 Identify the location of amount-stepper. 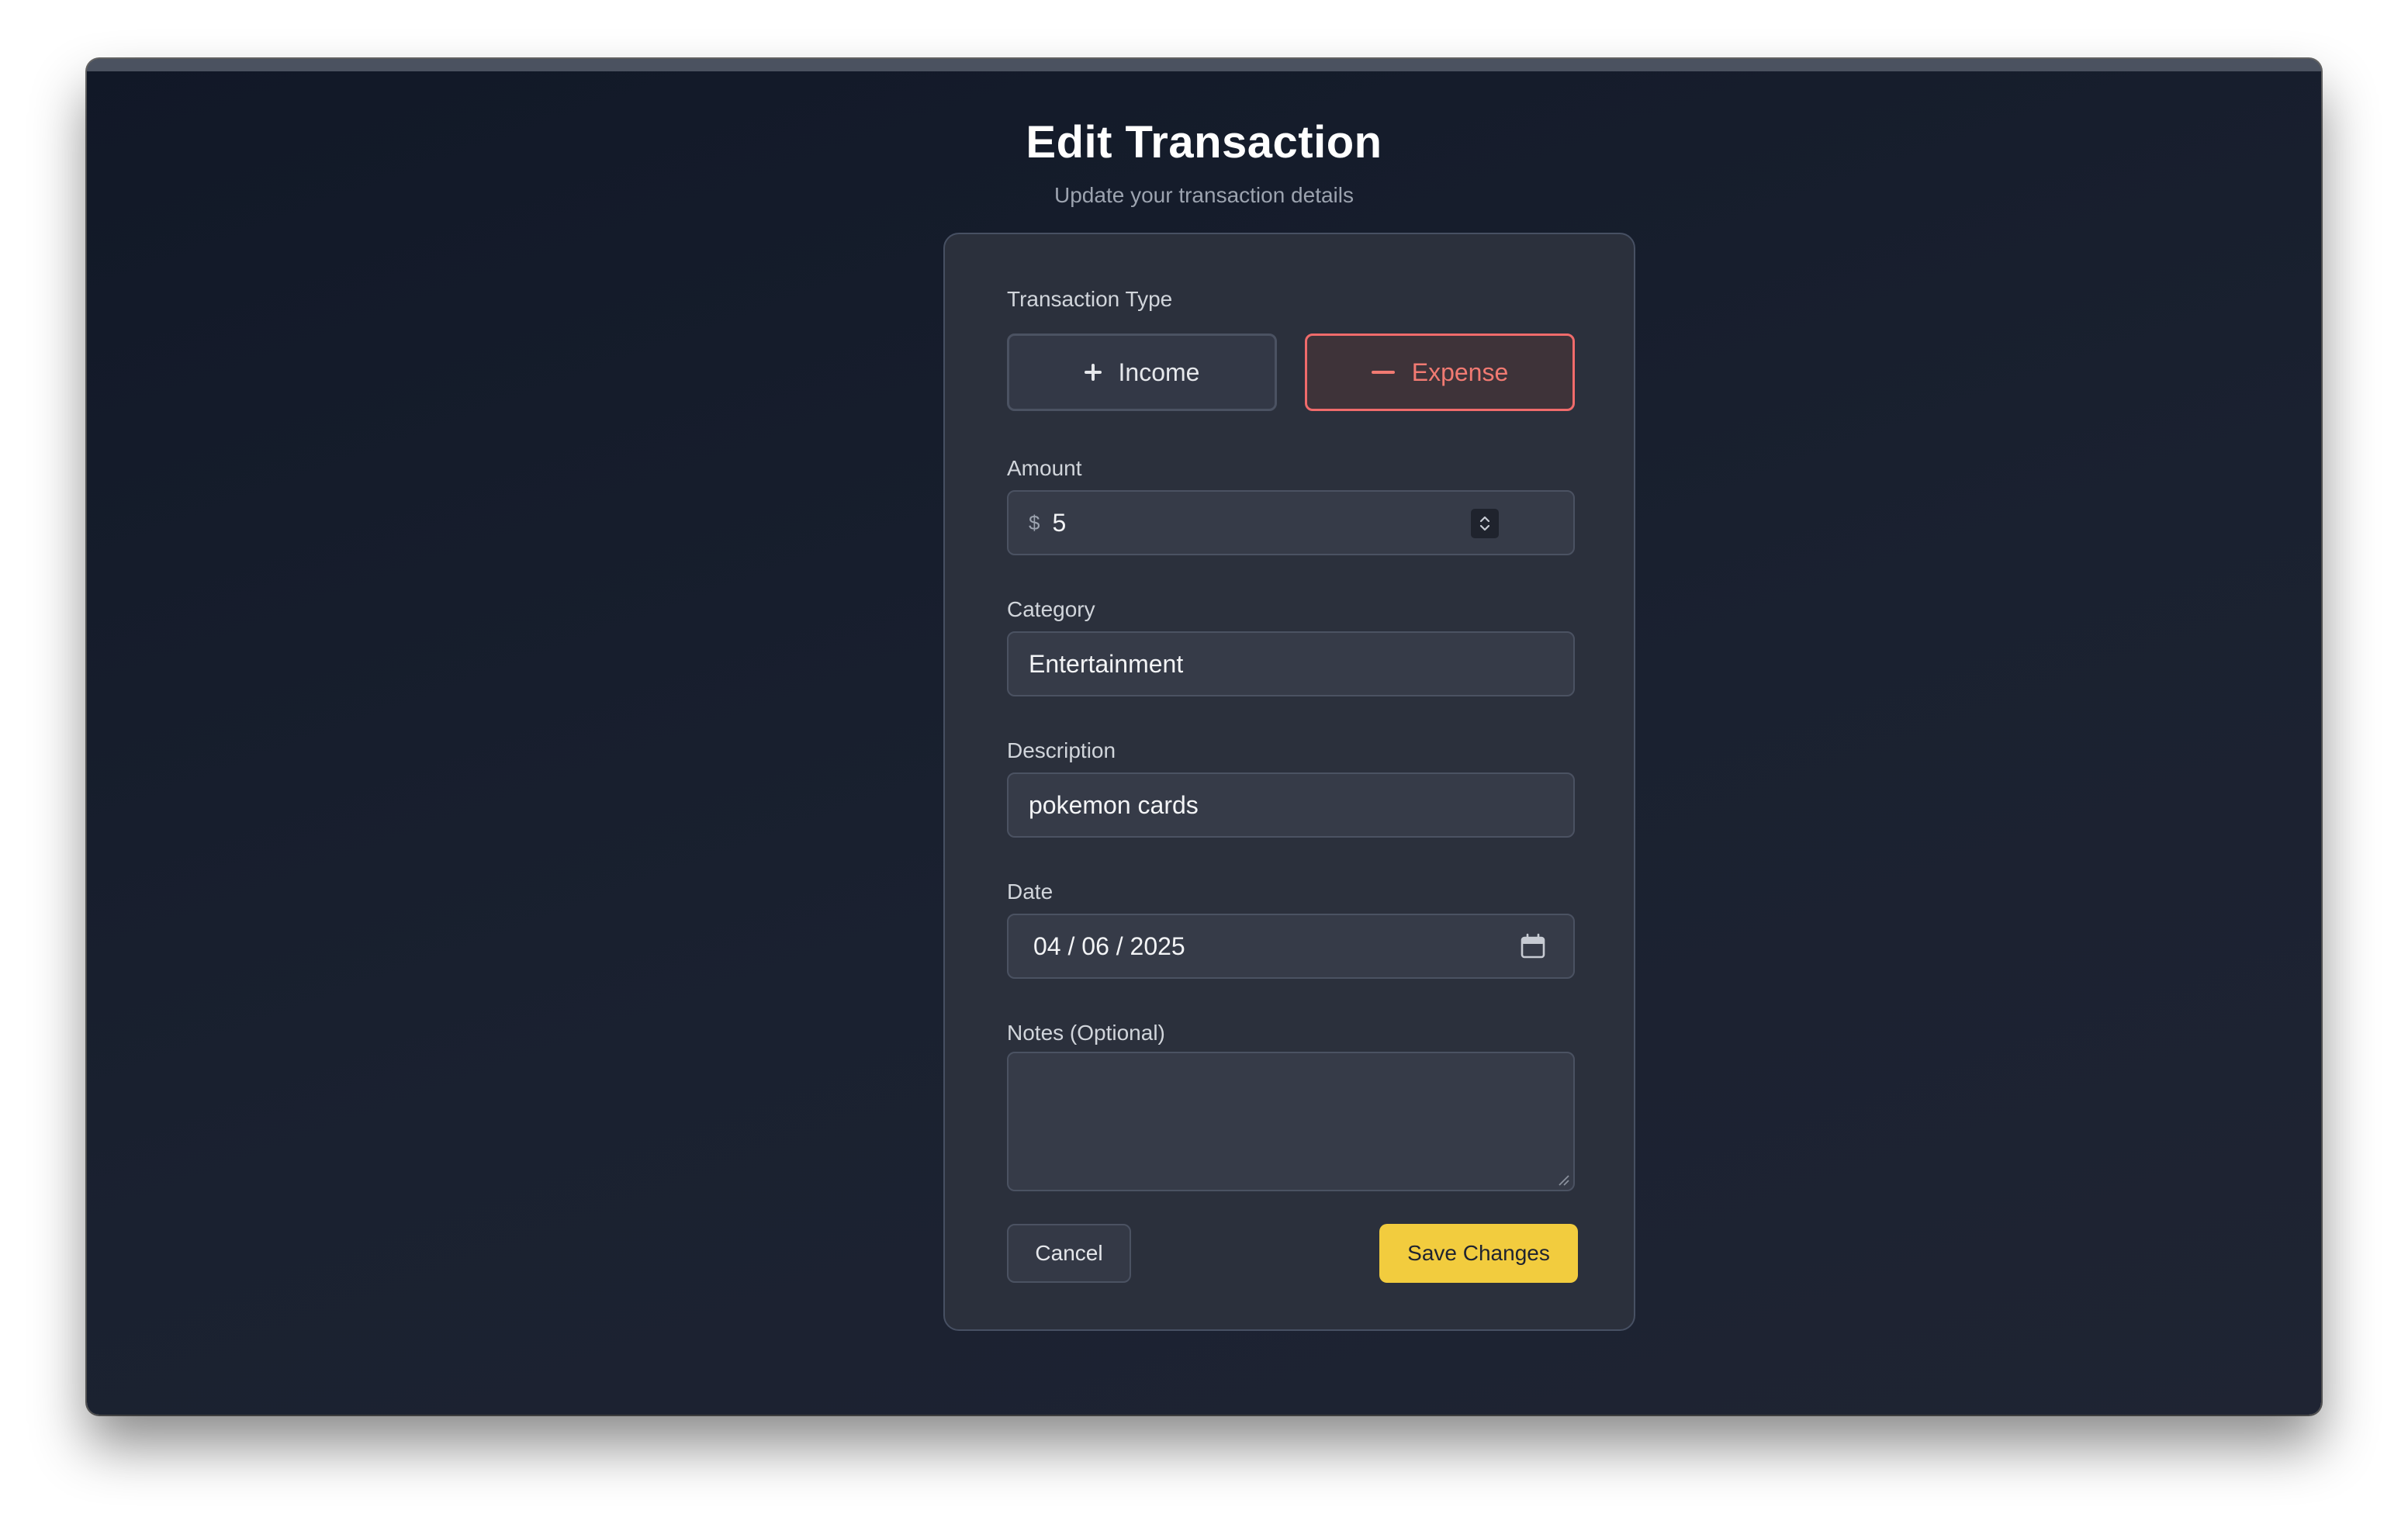
(1485, 523).